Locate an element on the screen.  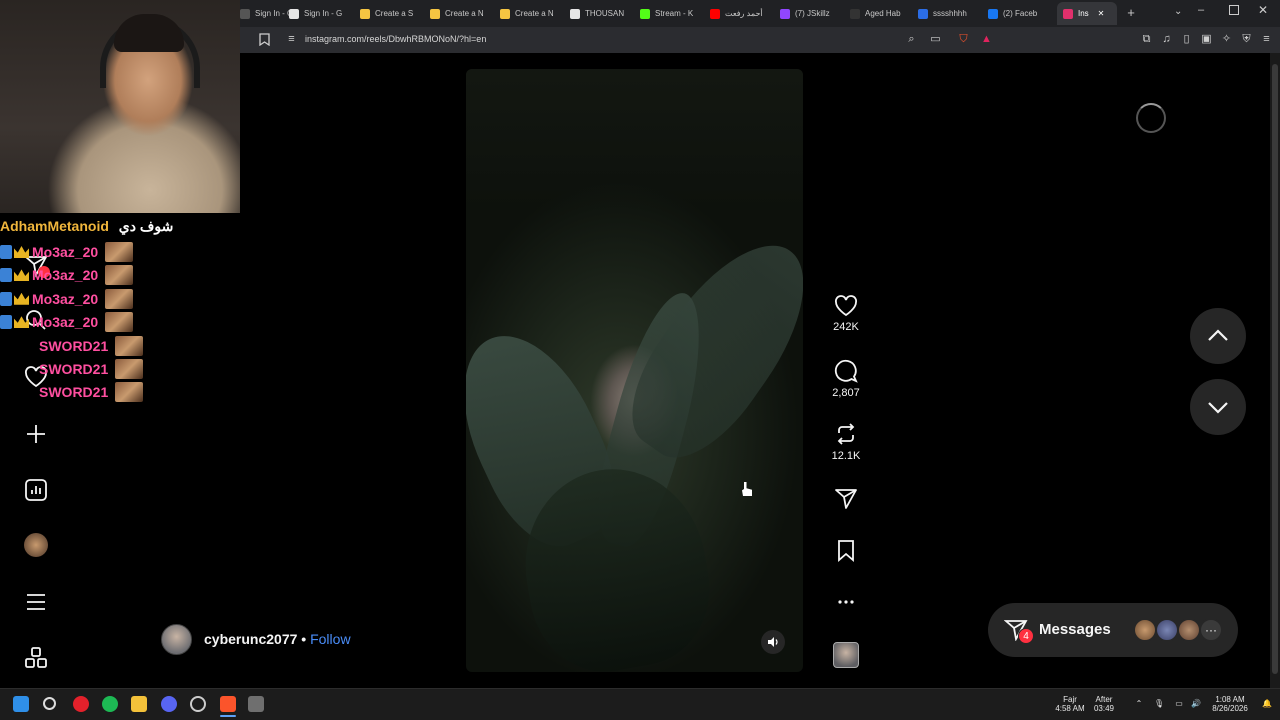
dashboard-icon is located at coordinates (36, 490).